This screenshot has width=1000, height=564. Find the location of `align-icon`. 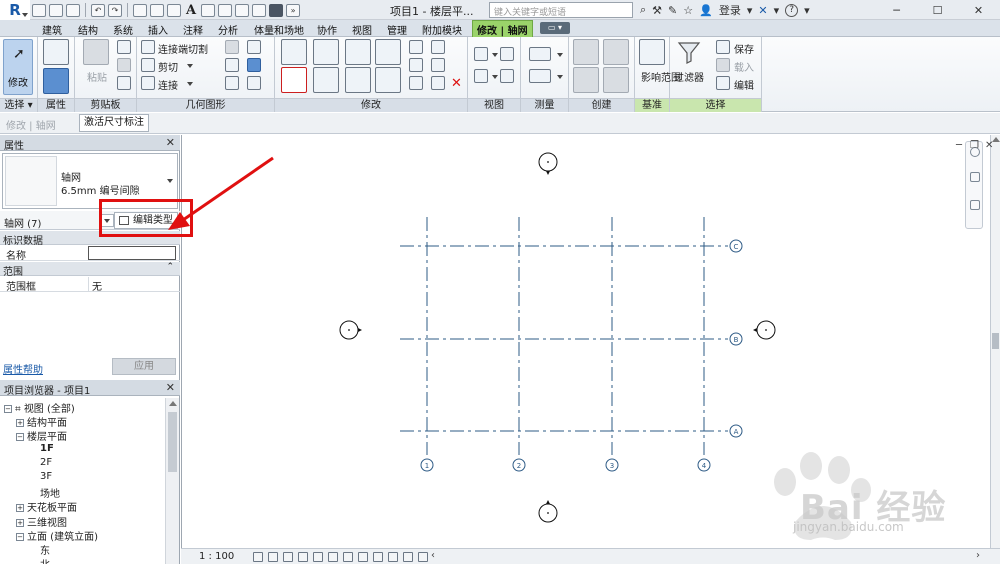

align-icon is located at coordinates (294, 52).